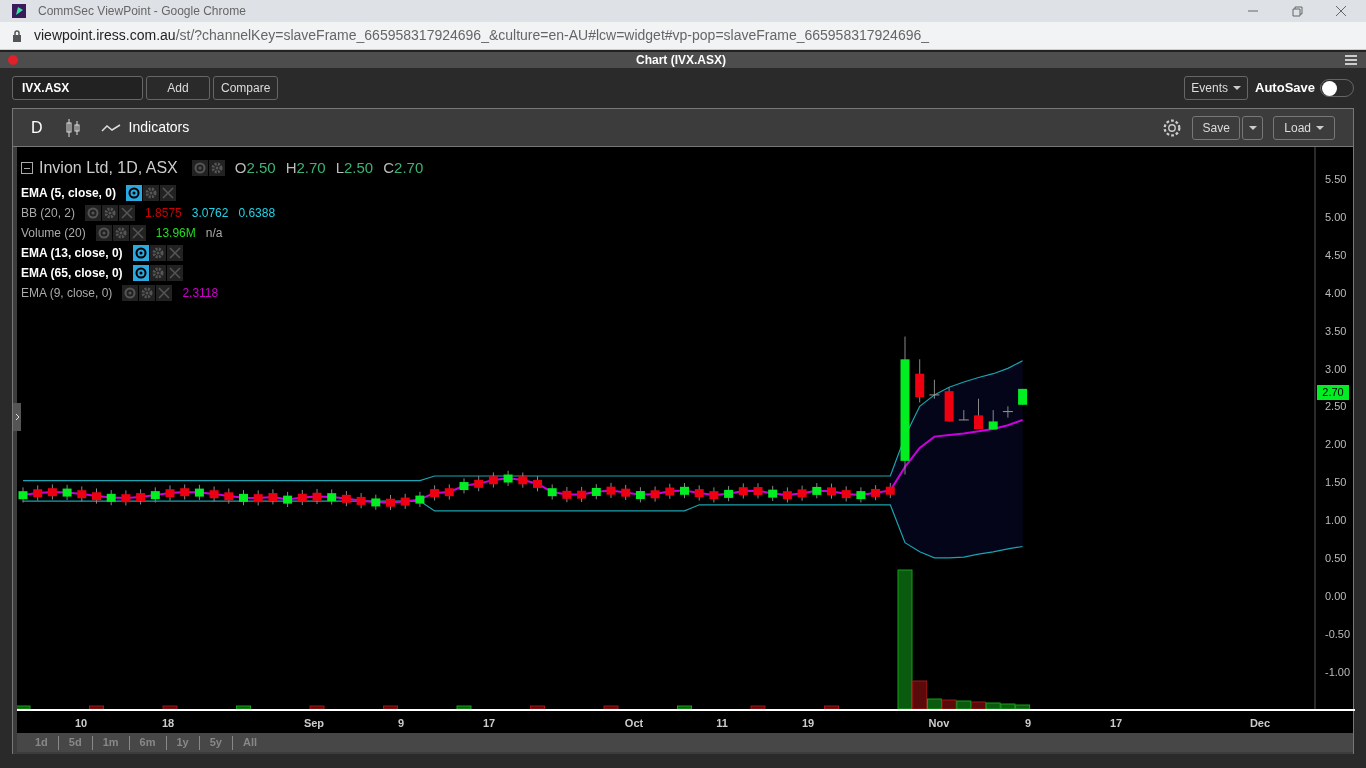 Image resolution: width=1366 pixels, height=768 pixels. Describe the element at coordinates (72, 273) in the screenshot. I see `indicator-name: EMA (65, close, 0)` at that location.